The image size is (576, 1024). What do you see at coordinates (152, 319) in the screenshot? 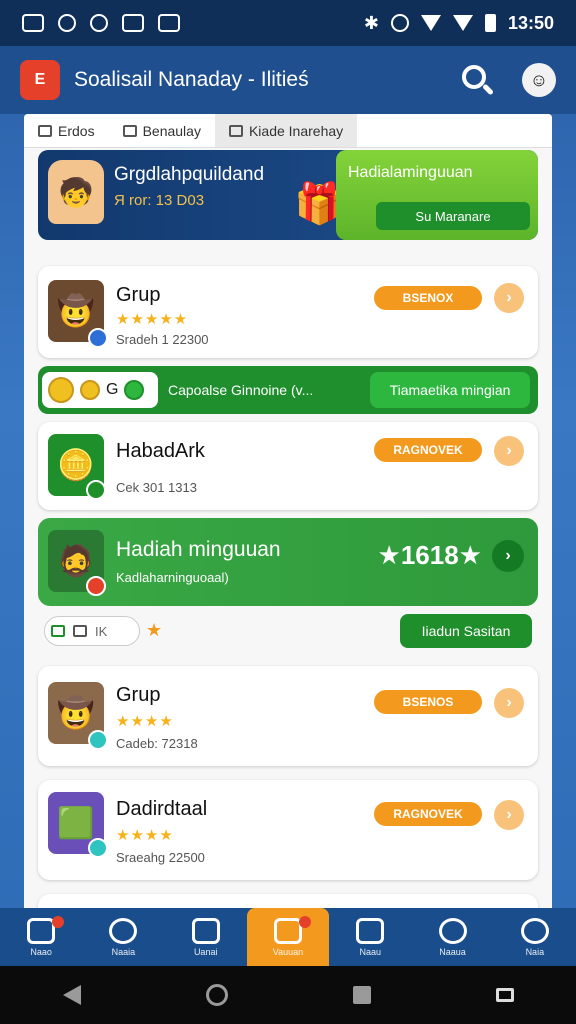
I see `rating-stars: ★★★★★` at bounding box center [152, 319].